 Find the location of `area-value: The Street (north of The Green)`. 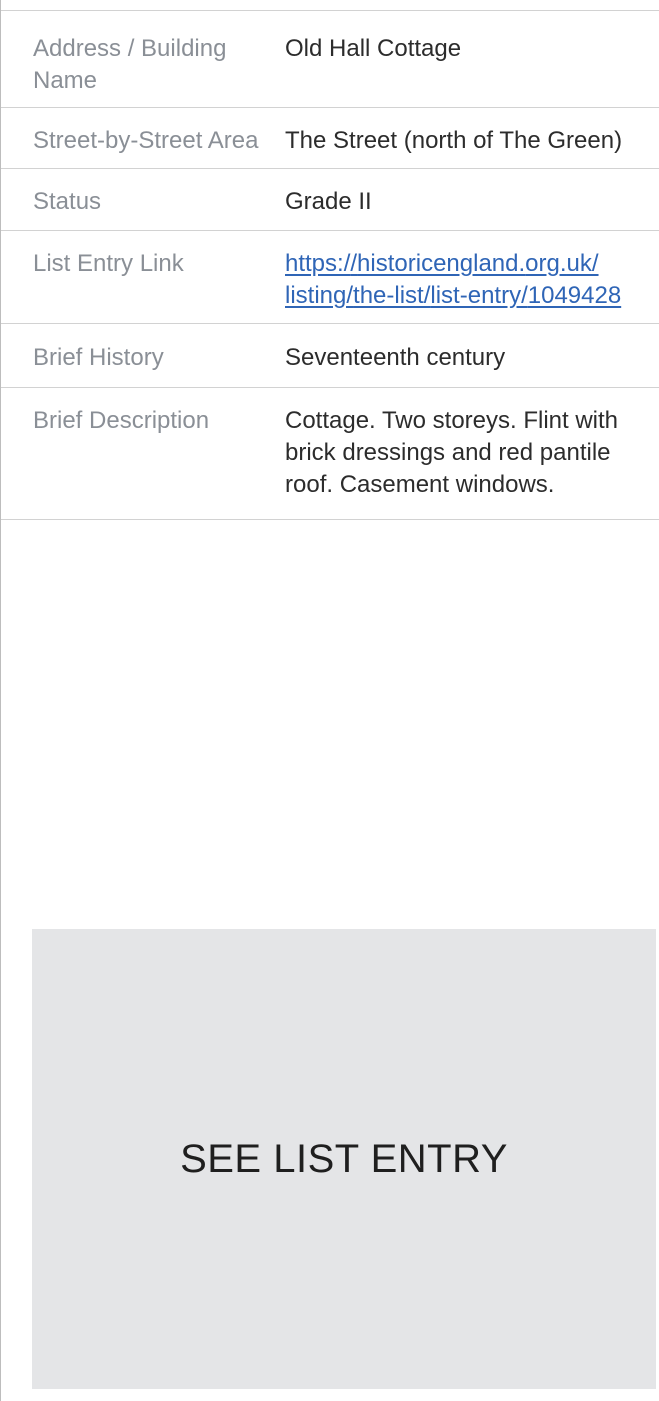

area-value: The Street (north of The Green) is located at coordinates (454, 140).